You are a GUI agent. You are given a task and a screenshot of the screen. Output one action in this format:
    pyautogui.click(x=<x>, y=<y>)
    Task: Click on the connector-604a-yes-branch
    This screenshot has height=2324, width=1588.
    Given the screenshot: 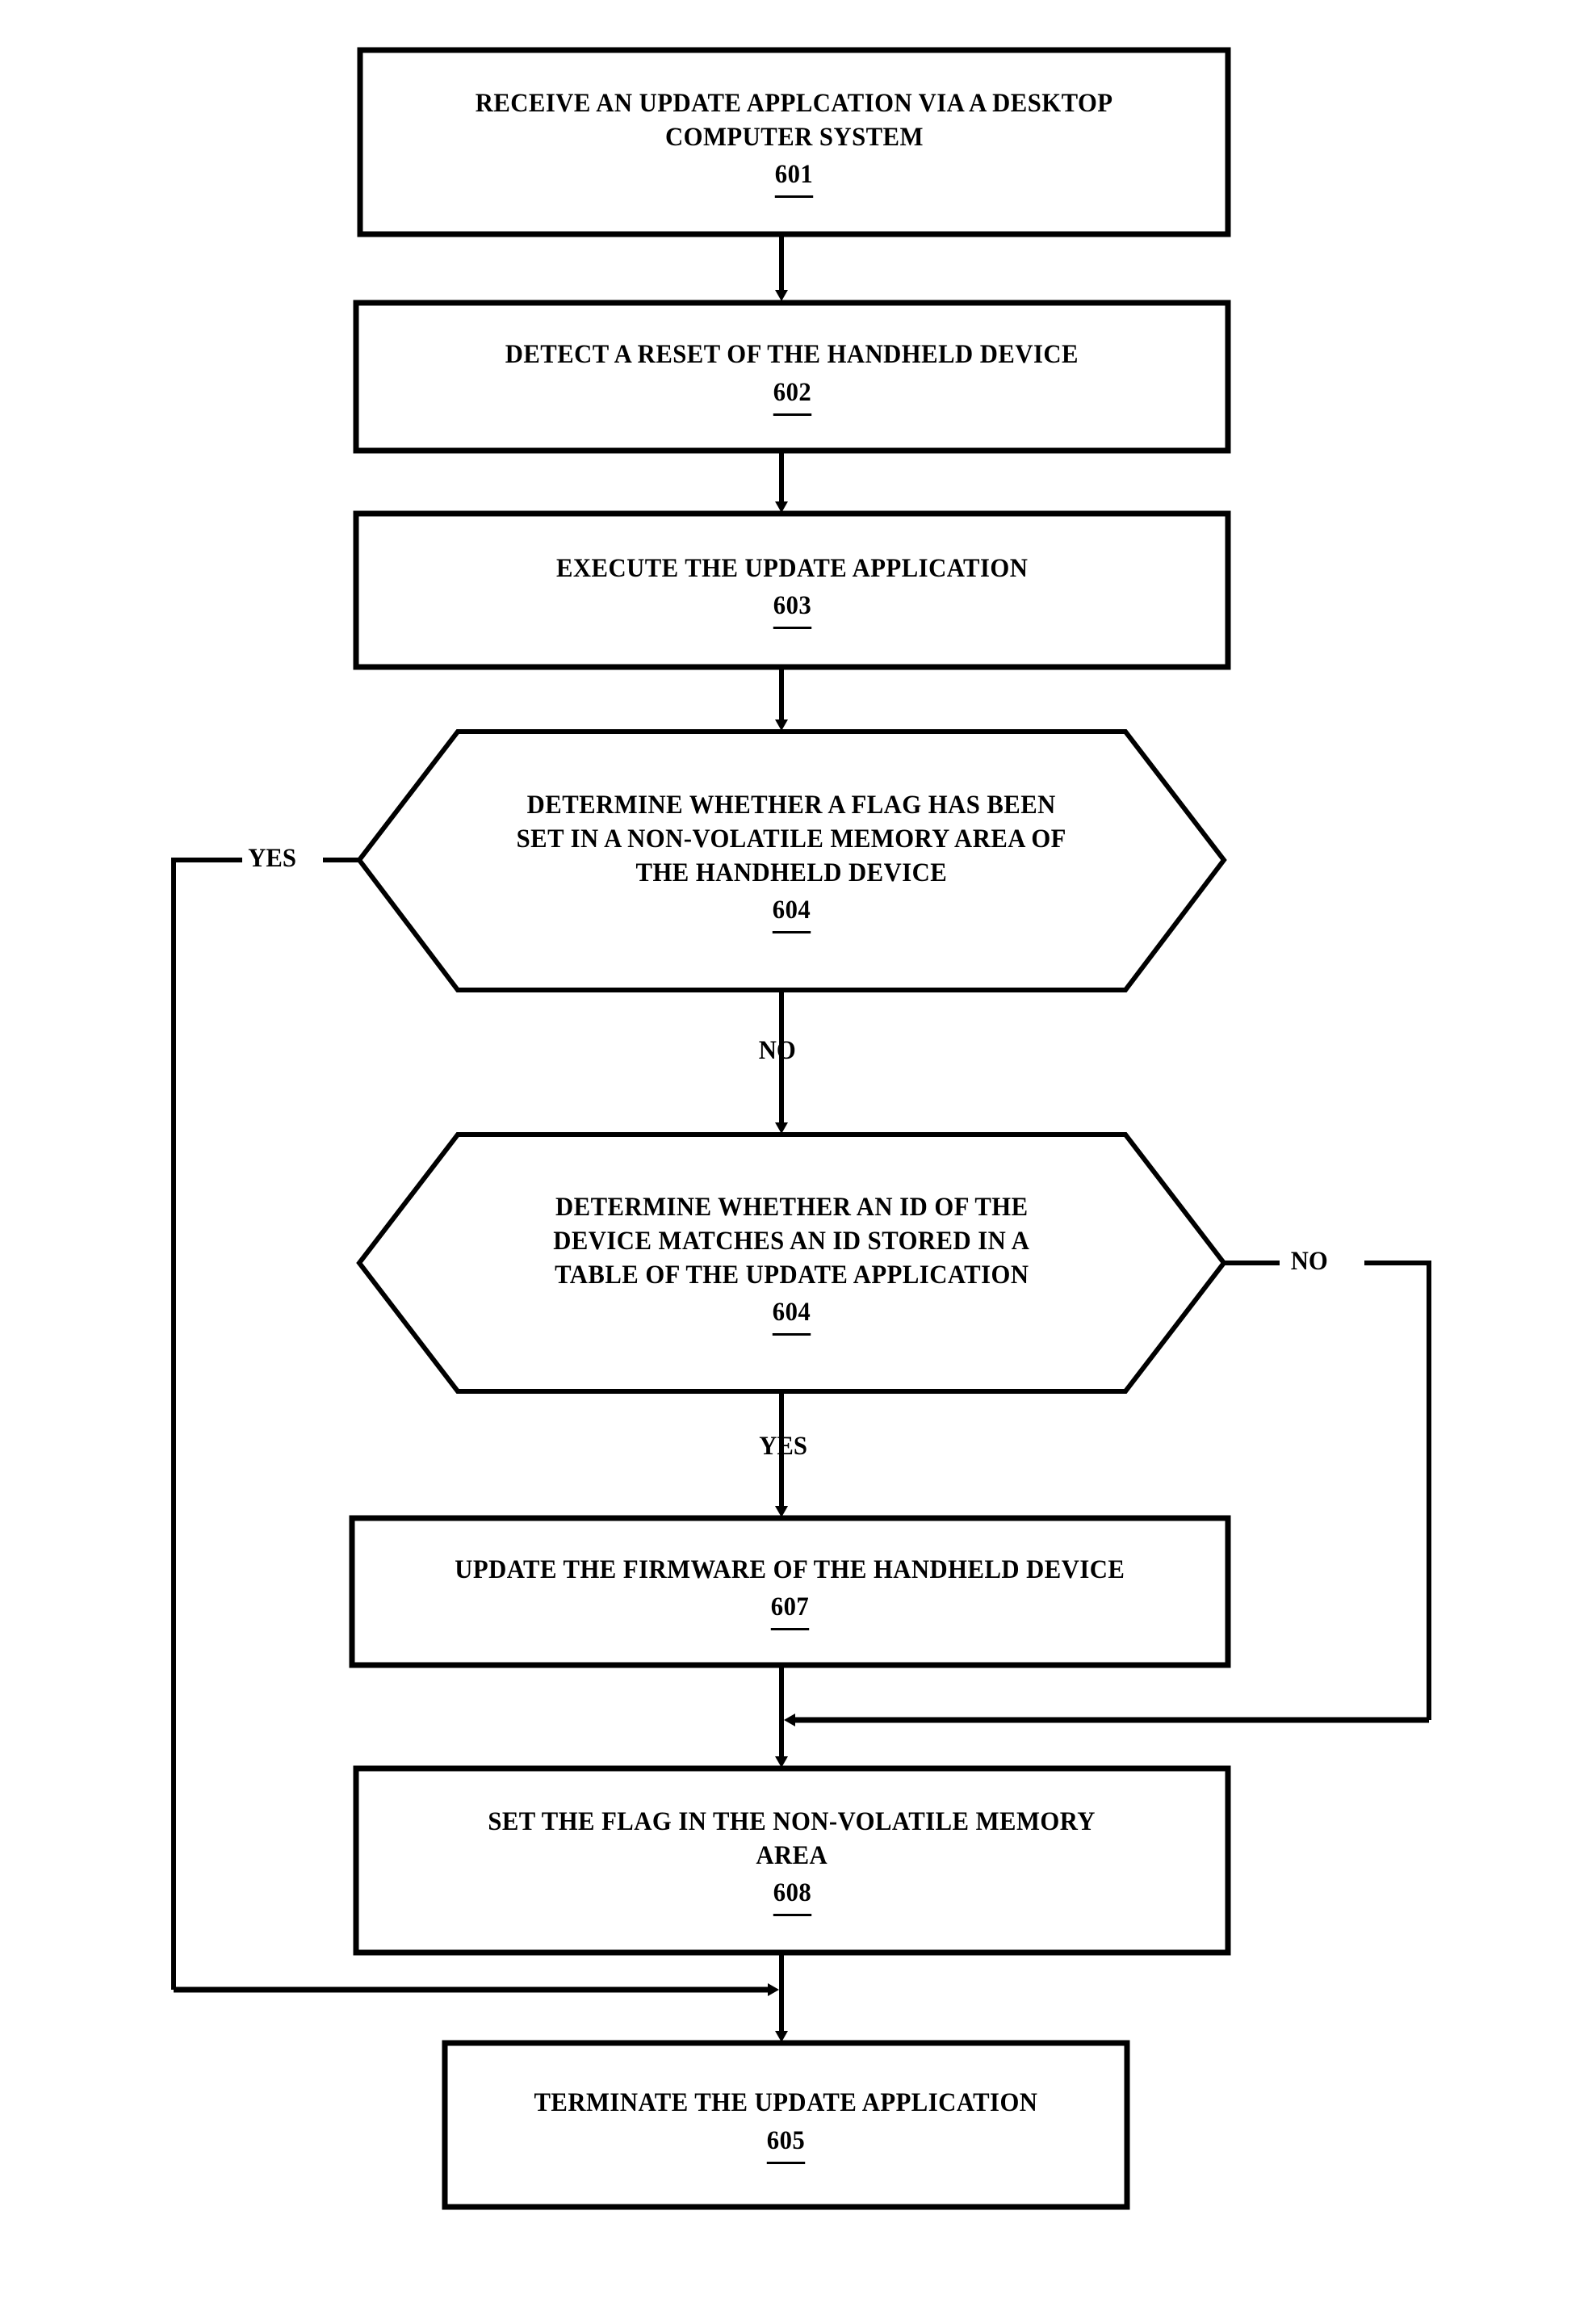 What is the action you would take?
    pyautogui.click(x=265, y=1424)
    